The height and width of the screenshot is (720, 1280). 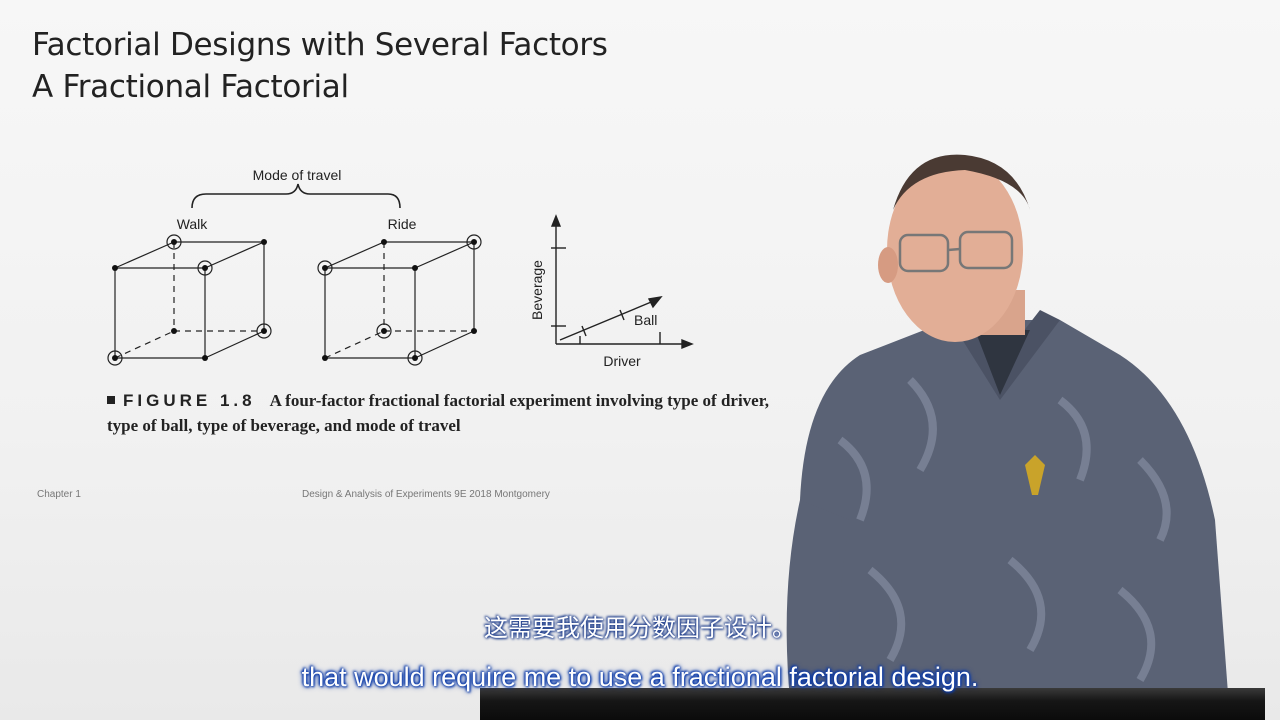 I want to click on cube-walk, so click(x=189, y=300).